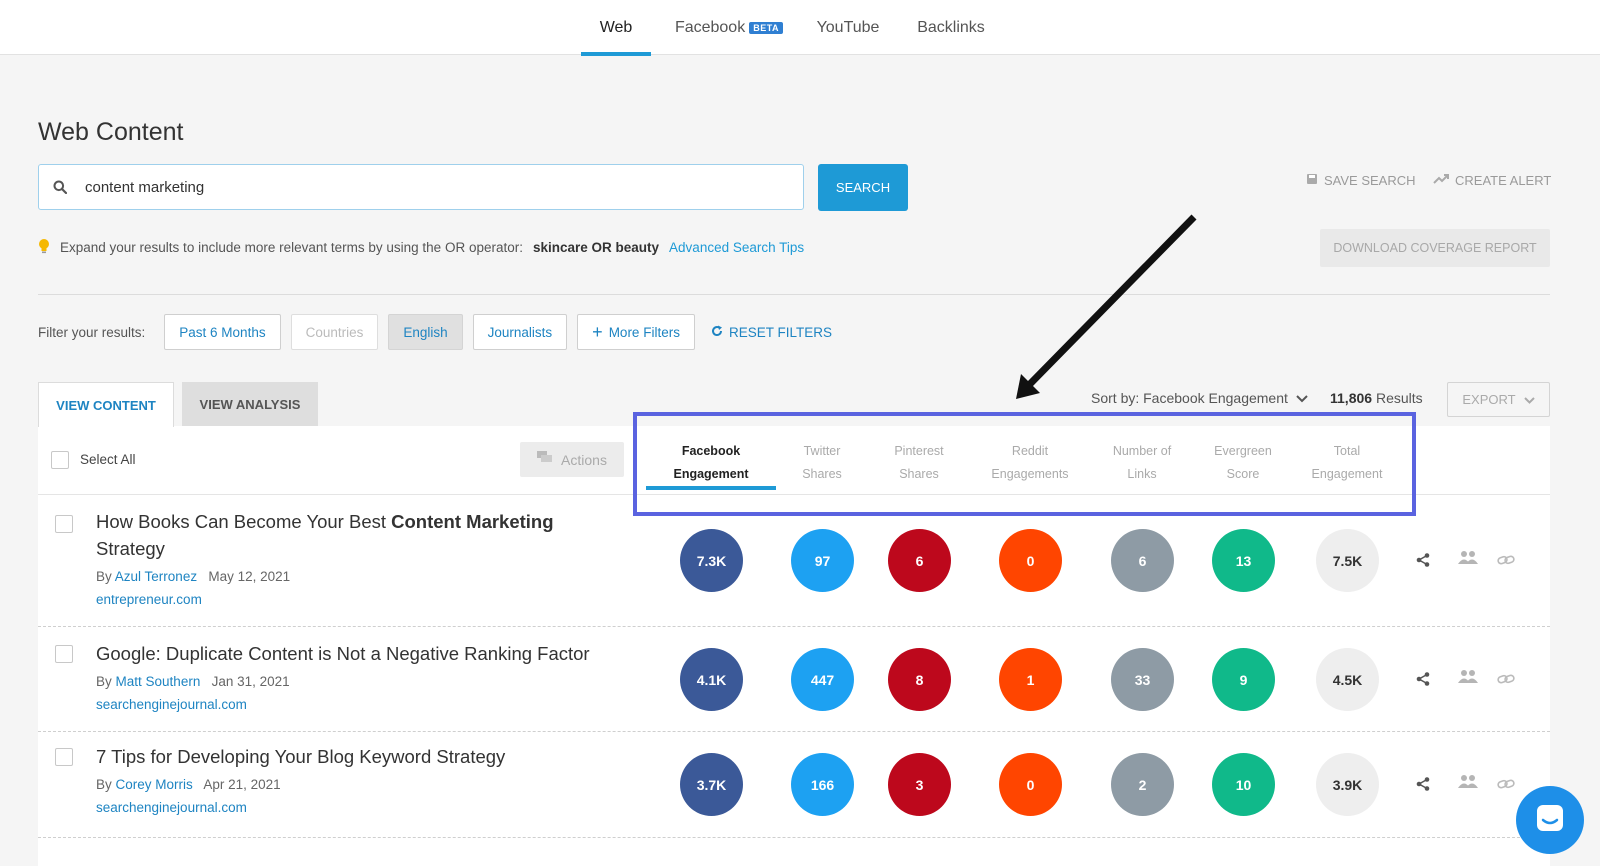 This screenshot has height=866, width=1600. I want to click on author-link: Azul Terronez, so click(156, 576).